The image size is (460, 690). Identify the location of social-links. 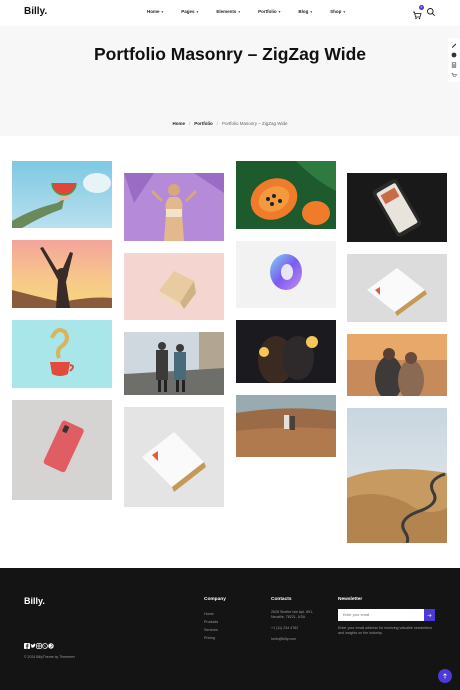
(39, 646).